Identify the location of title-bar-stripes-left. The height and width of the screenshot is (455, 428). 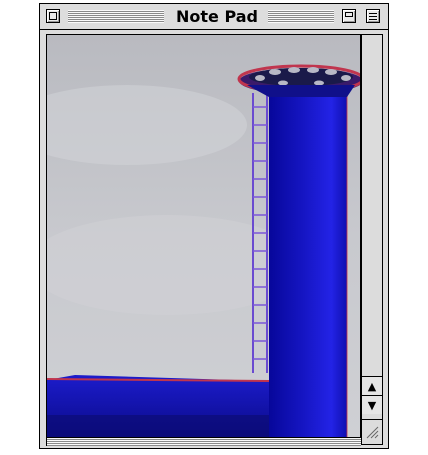
(116, 16).